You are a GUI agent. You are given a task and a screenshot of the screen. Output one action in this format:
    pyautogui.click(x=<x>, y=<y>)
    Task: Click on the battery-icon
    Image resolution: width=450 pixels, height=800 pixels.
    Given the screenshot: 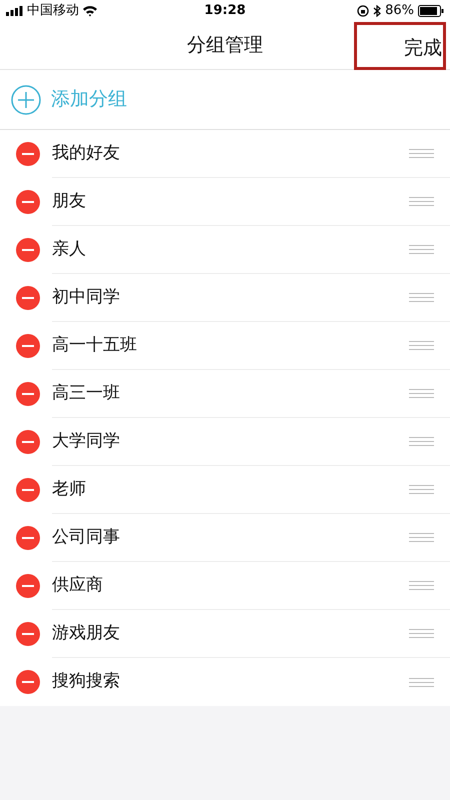 What is the action you would take?
    pyautogui.click(x=431, y=11)
    